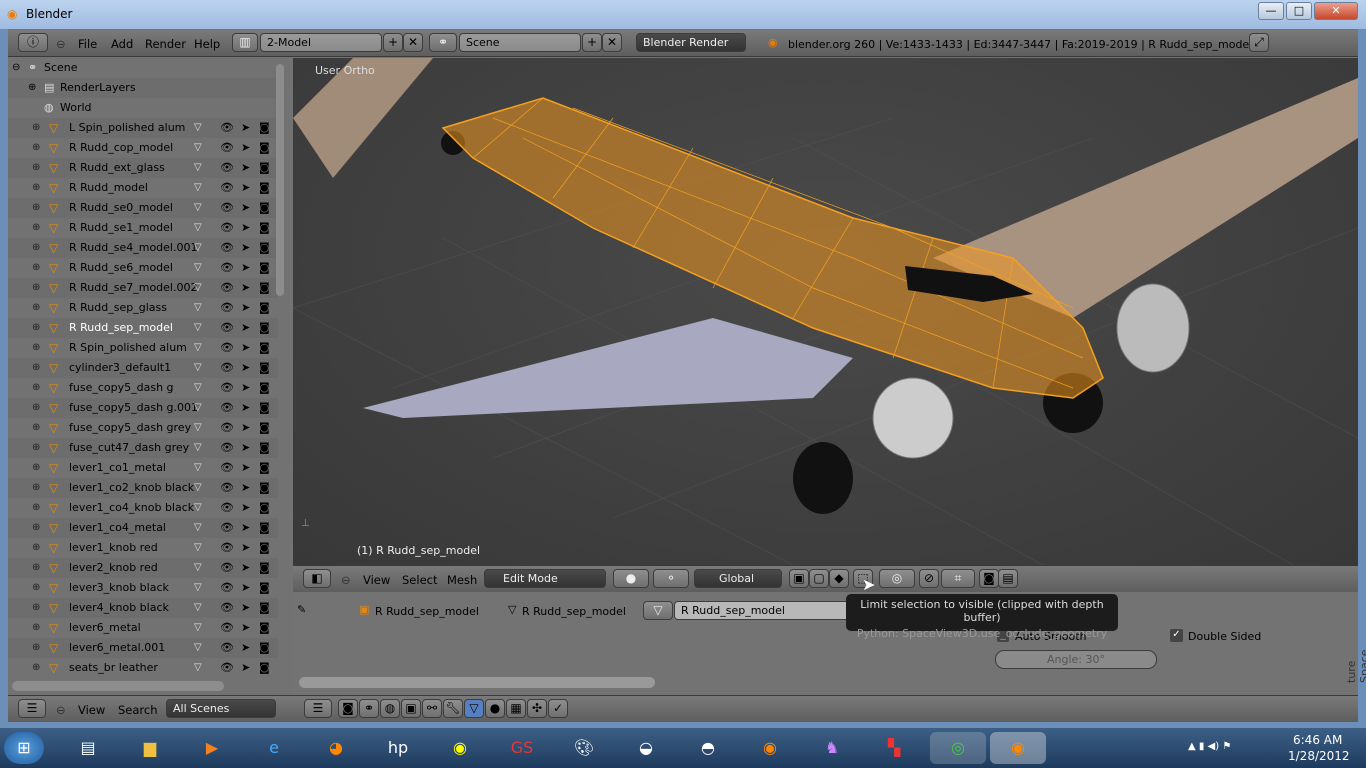  What do you see at coordinates (398, 748) in the screenshot?
I see `taskbar-hp-icon: hp` at bounding box center [398, 748].